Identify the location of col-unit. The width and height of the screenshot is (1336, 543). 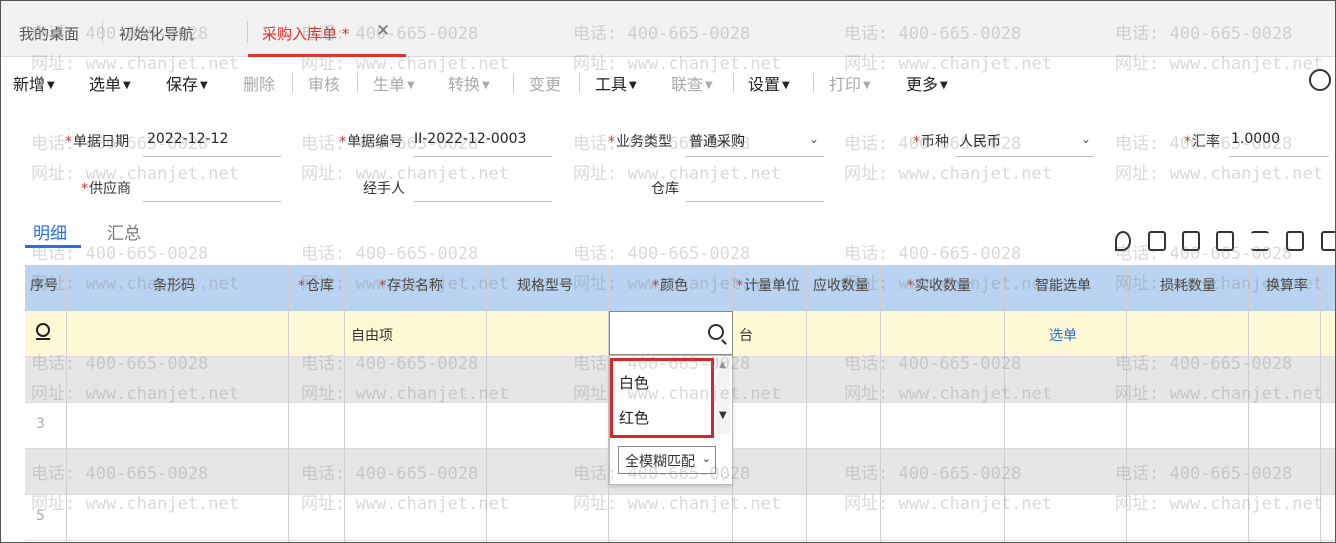
(770, 403).